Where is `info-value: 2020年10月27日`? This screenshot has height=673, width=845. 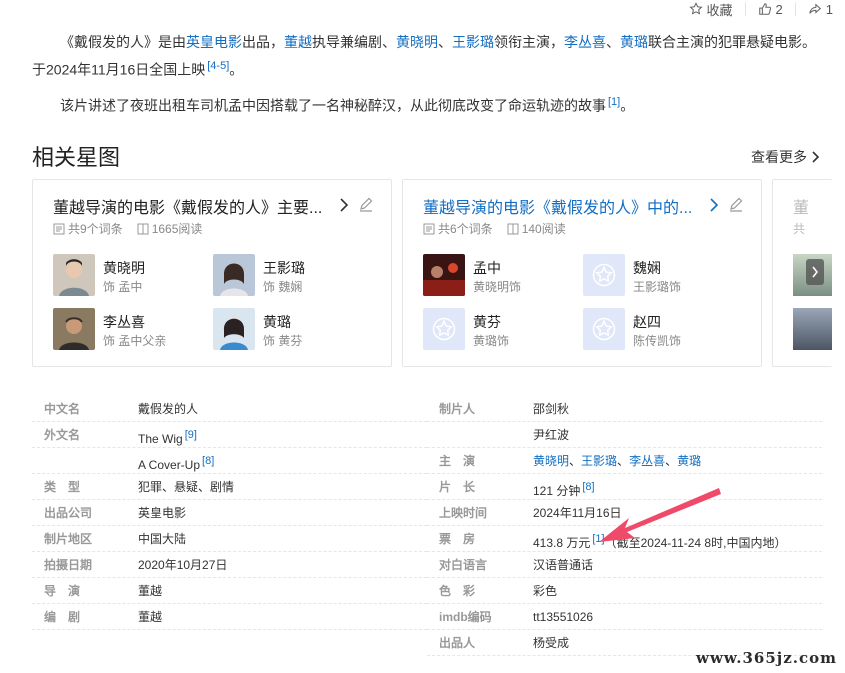
info-value: 2020年10月27日 is located at coordinates (183, 565).